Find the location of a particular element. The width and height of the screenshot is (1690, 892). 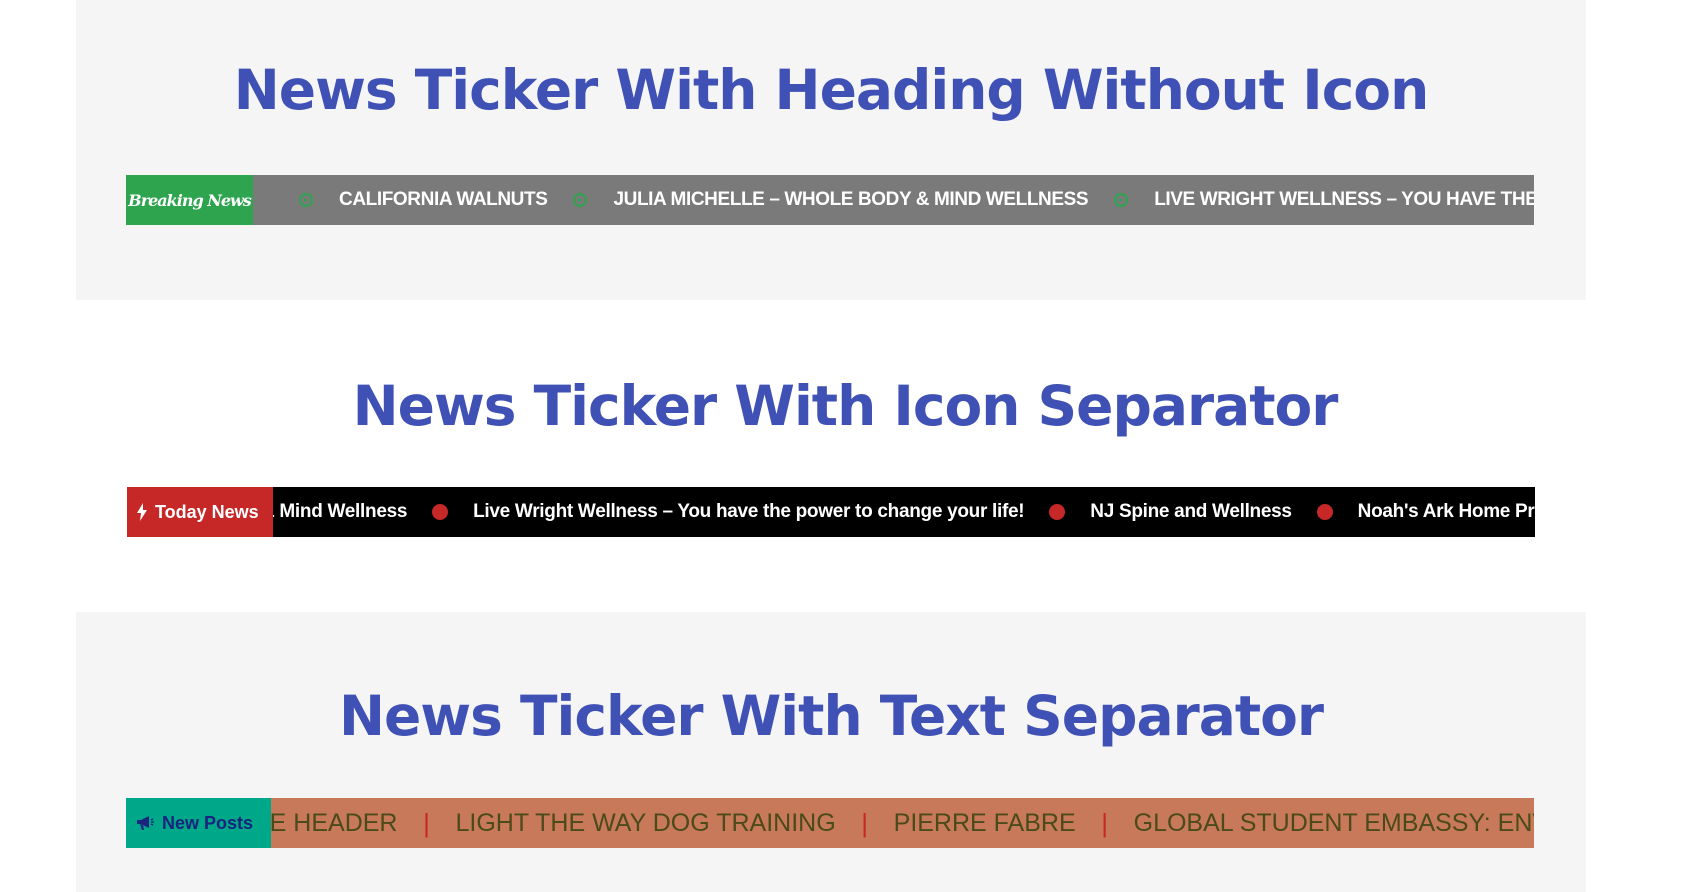

megaphone-icon is located at coordinates (145, 823).